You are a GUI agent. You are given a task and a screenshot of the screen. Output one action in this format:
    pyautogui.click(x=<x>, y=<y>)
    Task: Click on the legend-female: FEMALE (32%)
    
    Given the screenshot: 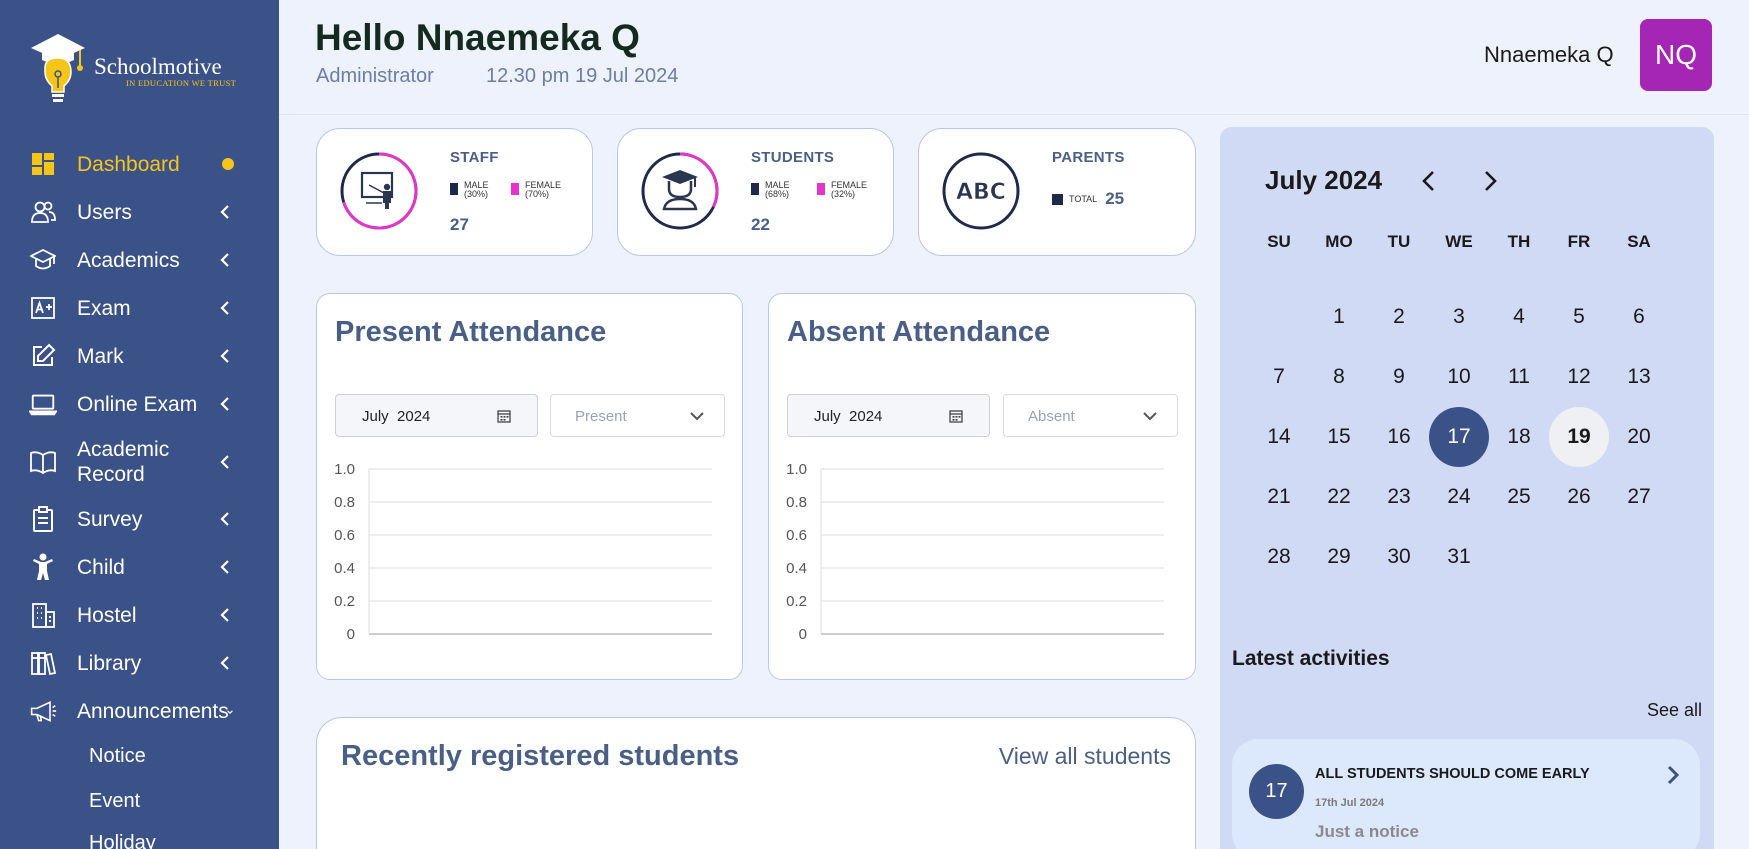 What is the action you would take?
    pyautogui.click(x=842, y=190)
    